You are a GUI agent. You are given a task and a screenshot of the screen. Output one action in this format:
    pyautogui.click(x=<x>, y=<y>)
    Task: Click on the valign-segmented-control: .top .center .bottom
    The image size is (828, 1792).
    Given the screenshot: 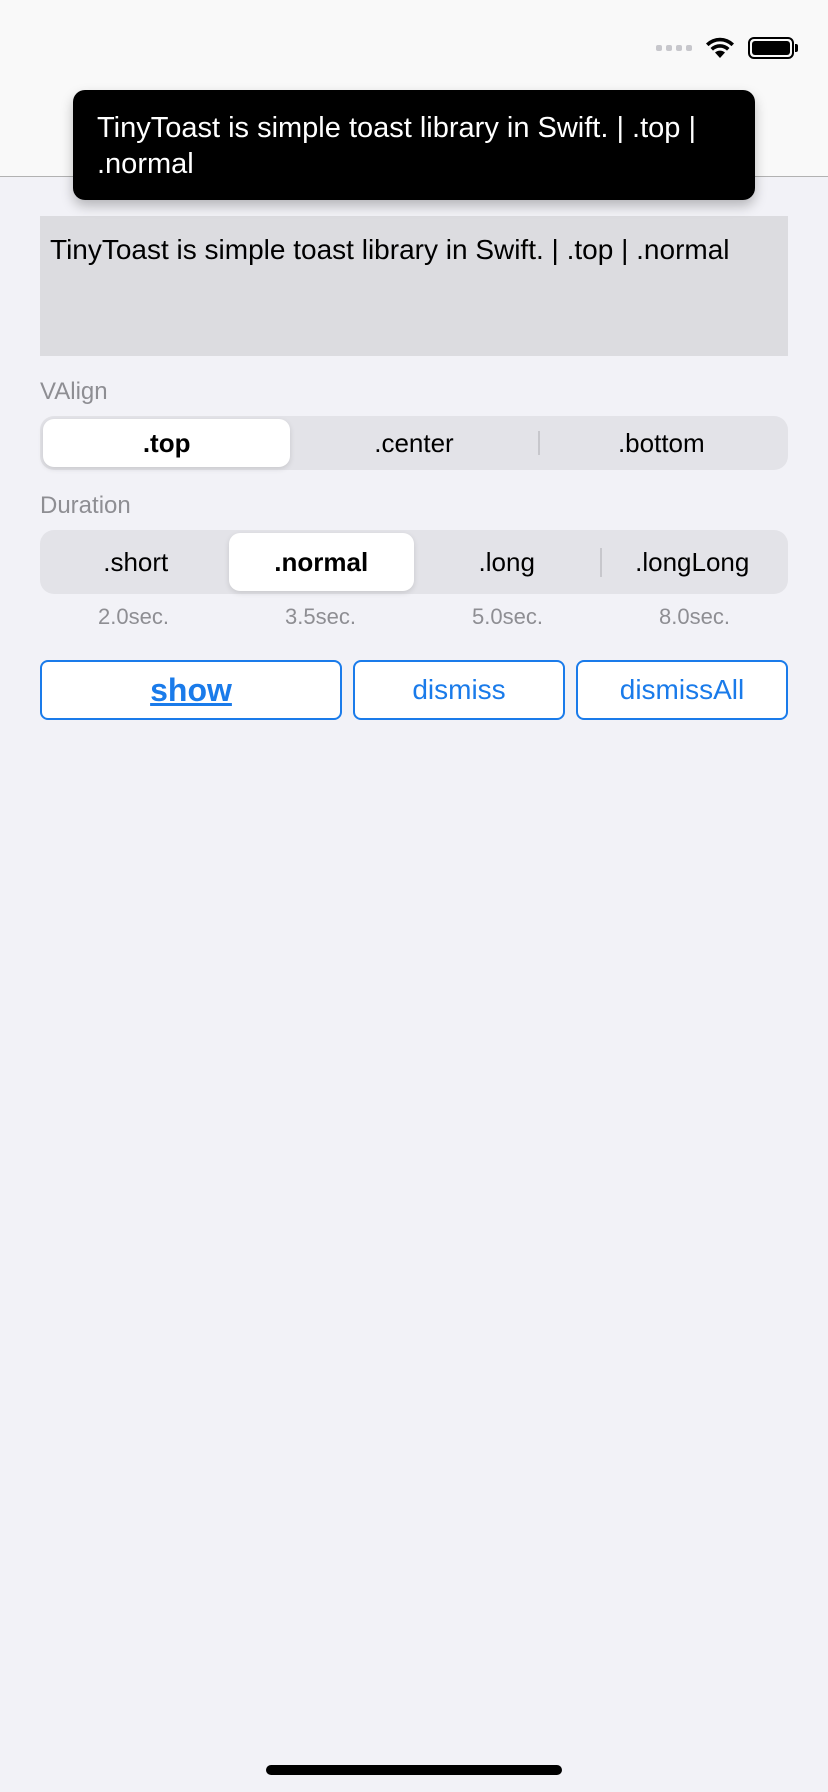 What is the action you would take?
    pyautogui.click(x=414, y=443)
    